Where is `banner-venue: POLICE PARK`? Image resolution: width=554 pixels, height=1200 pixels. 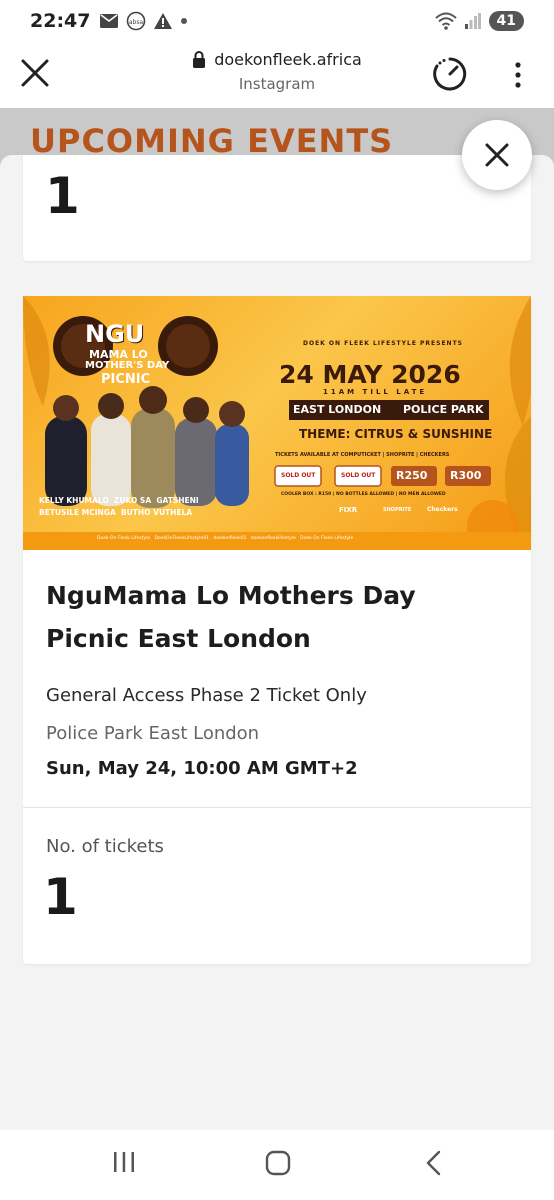 banner-venue: POLICE PARK is located at coordinates (443, 409).